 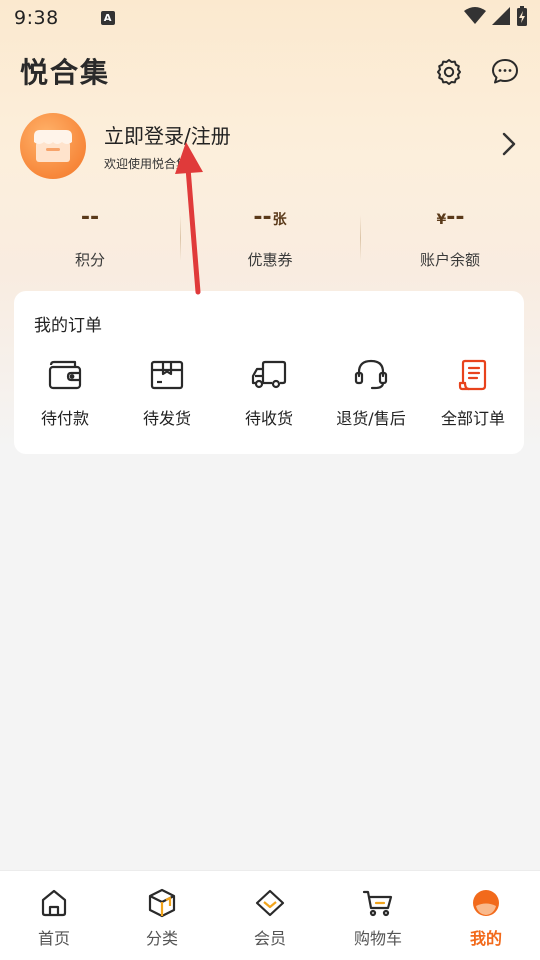 I want to click on tab-category-label: 分类, so click(x=161, y=938).